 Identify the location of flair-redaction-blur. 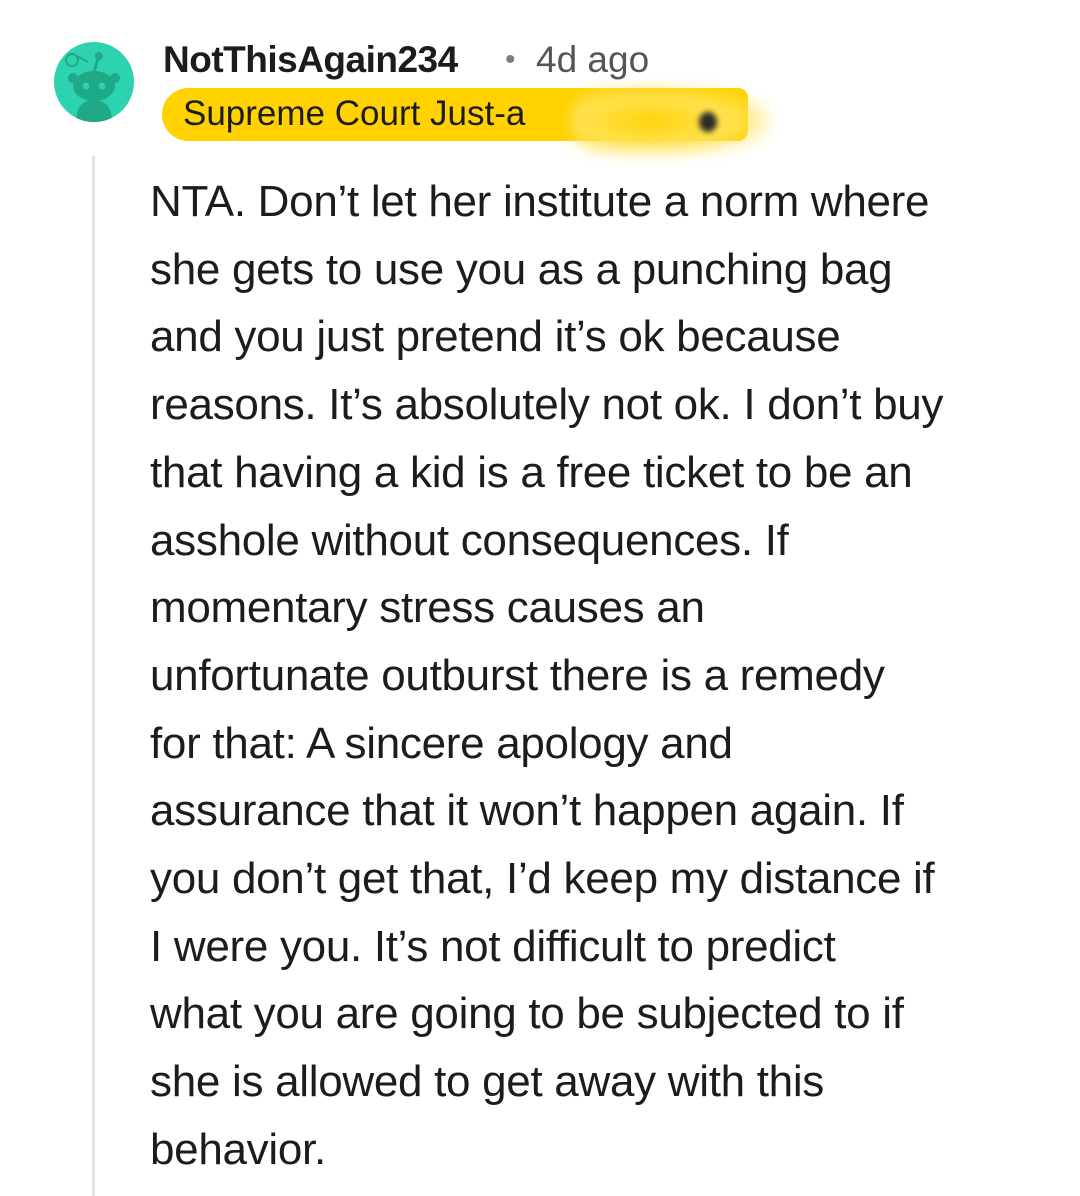
(670, 121).